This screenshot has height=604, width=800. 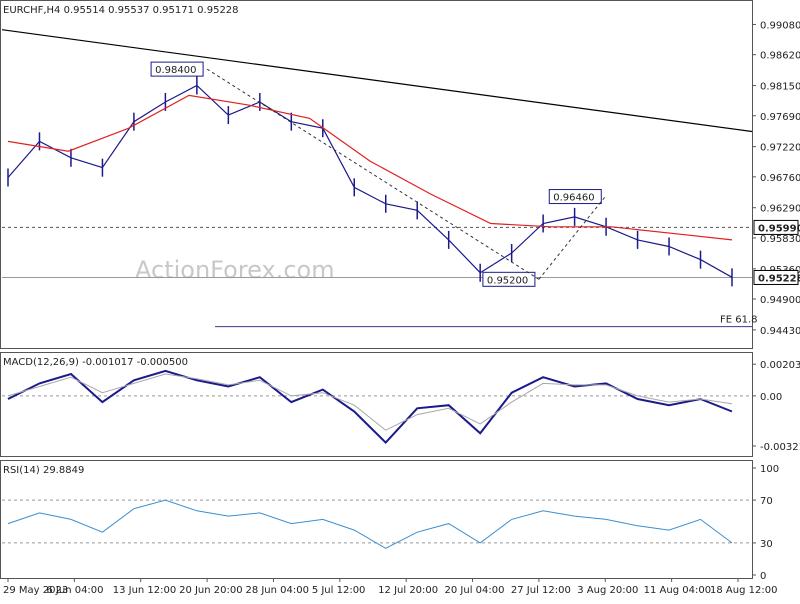 What do you see at coordinates (95, 362) in the screenshot?
I see `macd-panel-header: MACD(12,26,9) -0.001017 -0.000500` at bounding box center [95, 362].